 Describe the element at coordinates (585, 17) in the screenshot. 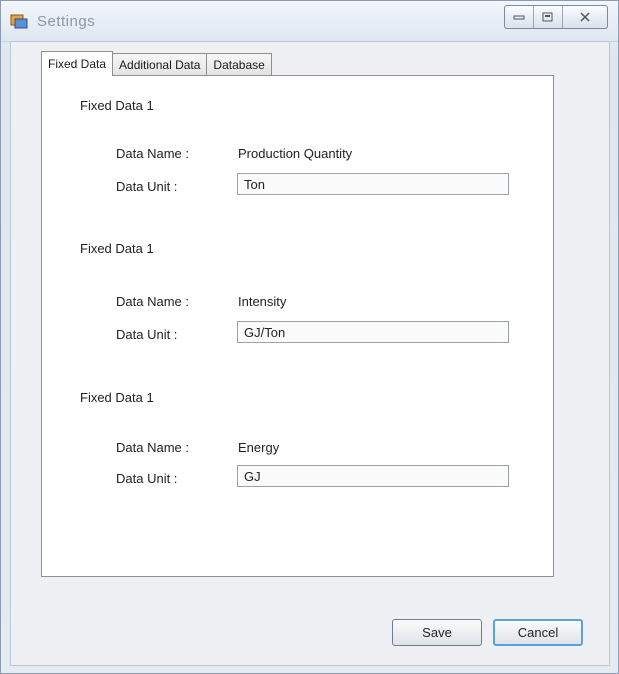

I see `close-icon` at that location.